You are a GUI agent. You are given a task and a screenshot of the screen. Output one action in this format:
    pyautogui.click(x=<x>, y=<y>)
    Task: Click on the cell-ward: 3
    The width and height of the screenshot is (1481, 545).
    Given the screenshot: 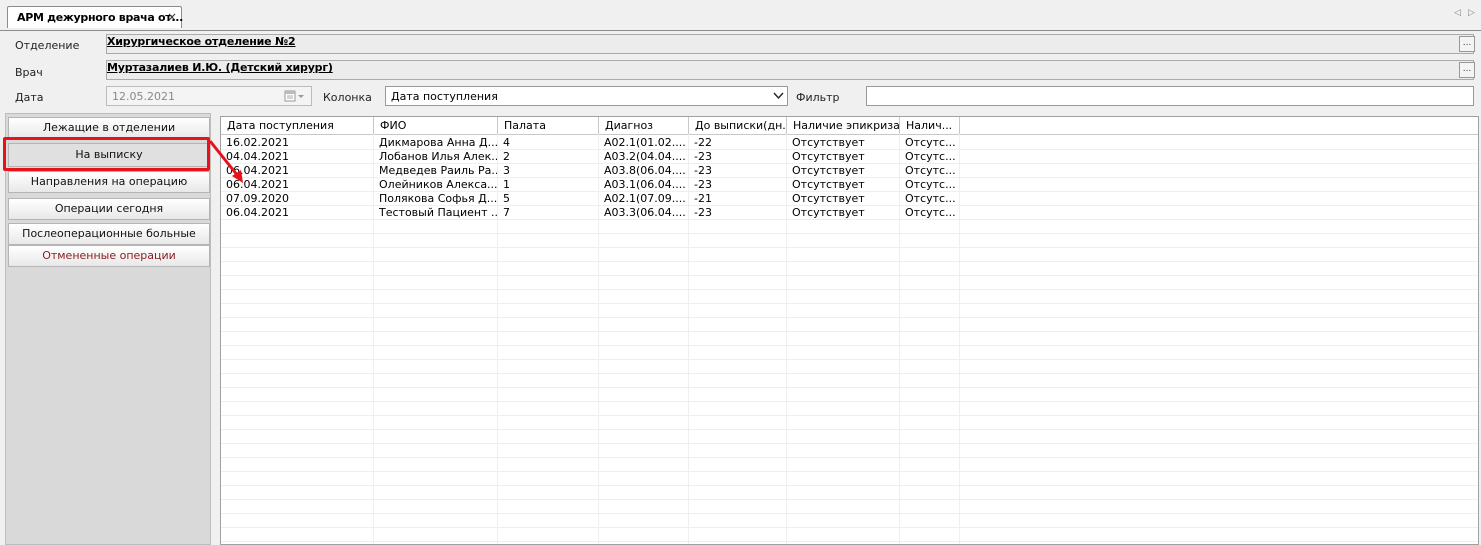 What is the action you would take?
    pyautogui.click(x=548, y=171)
    